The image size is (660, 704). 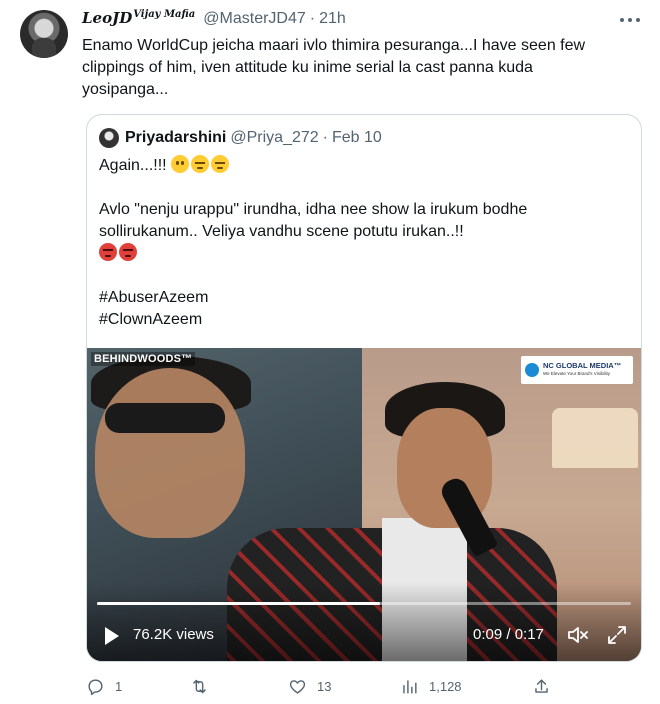 I want to click on hashtag-abuserazeem: #AbuserAzeem, so click(x=363, y=298).